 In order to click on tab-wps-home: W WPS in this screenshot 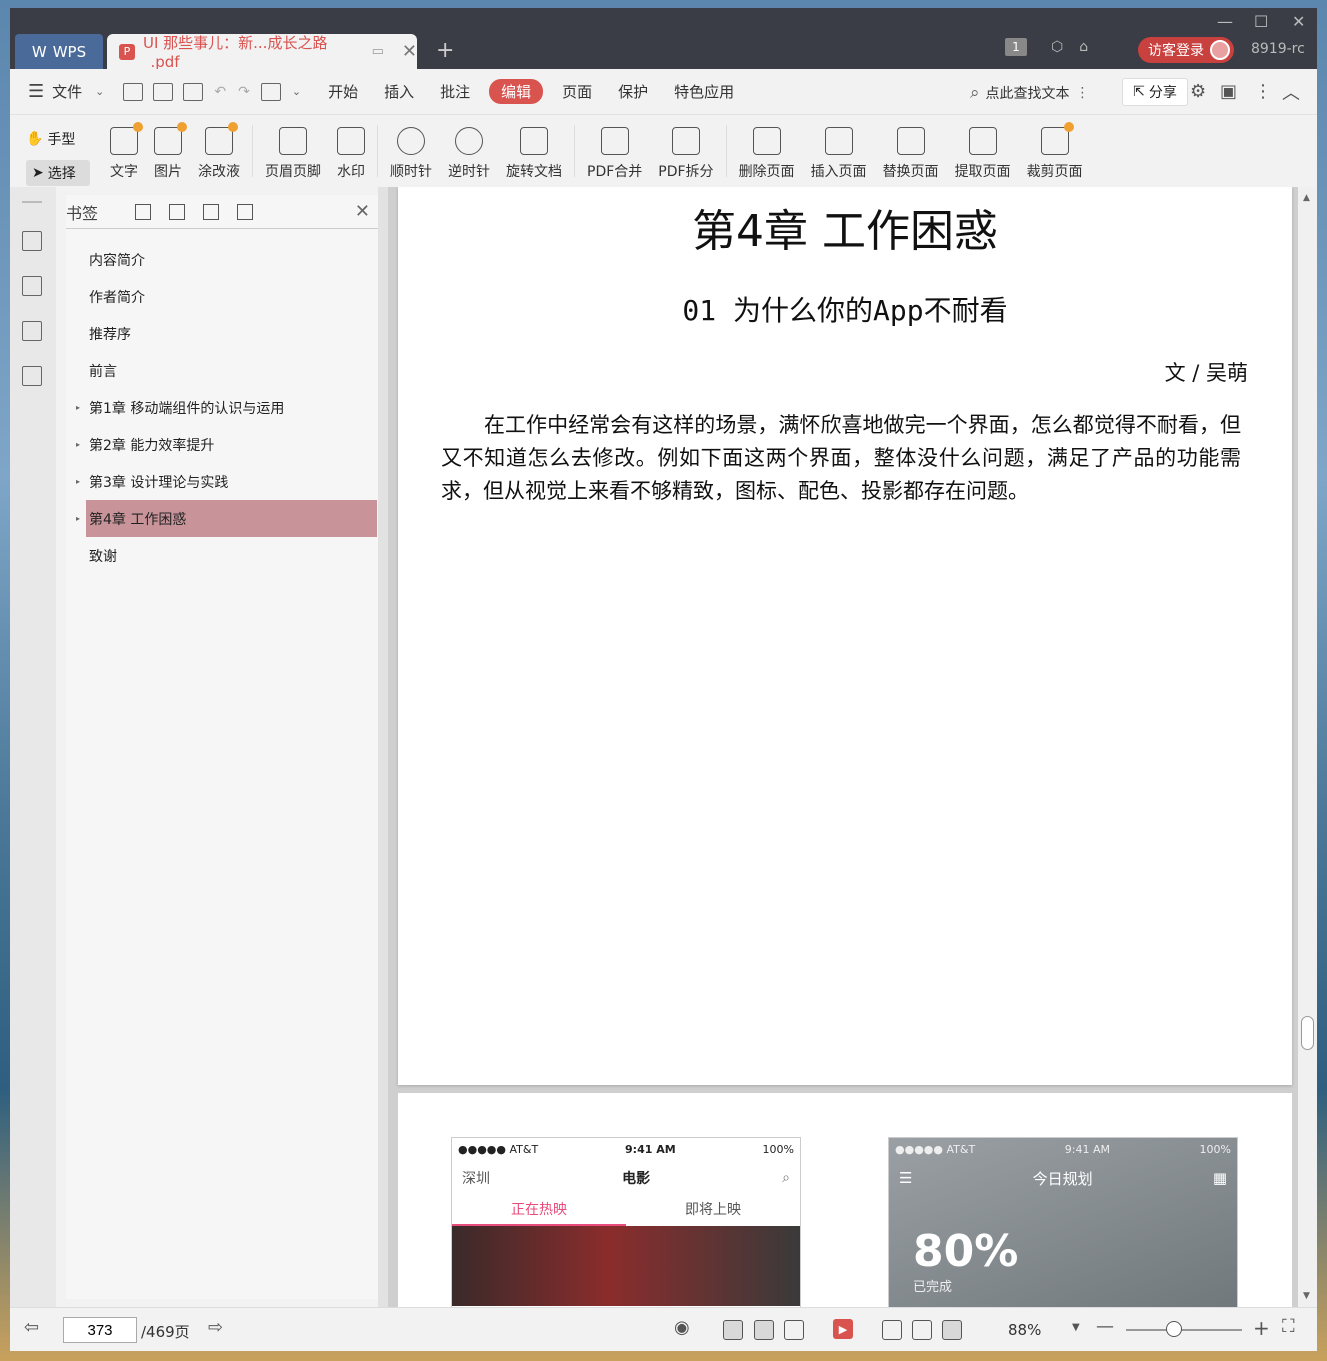, I will do `click(59, 51)`.